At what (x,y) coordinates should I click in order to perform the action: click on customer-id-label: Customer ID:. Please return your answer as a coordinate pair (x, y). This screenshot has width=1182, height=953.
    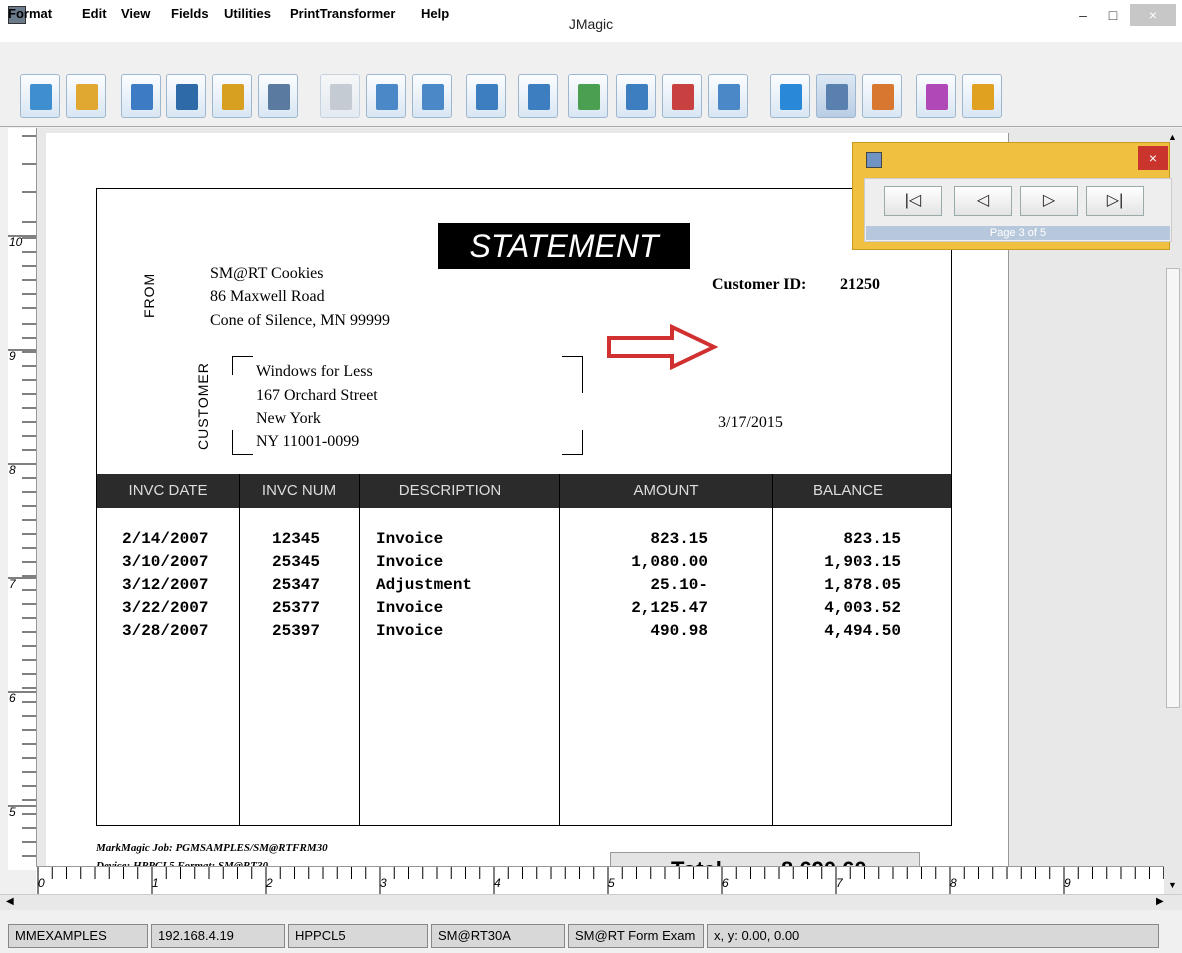
    Looking at the image, I should click on (759, 285).